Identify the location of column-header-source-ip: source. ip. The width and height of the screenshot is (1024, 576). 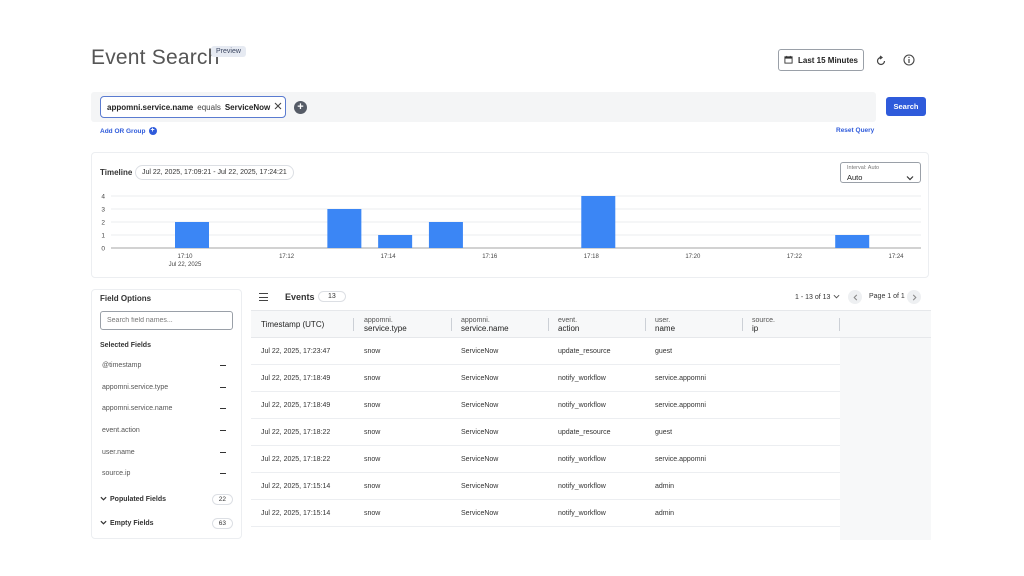
(763, 324).